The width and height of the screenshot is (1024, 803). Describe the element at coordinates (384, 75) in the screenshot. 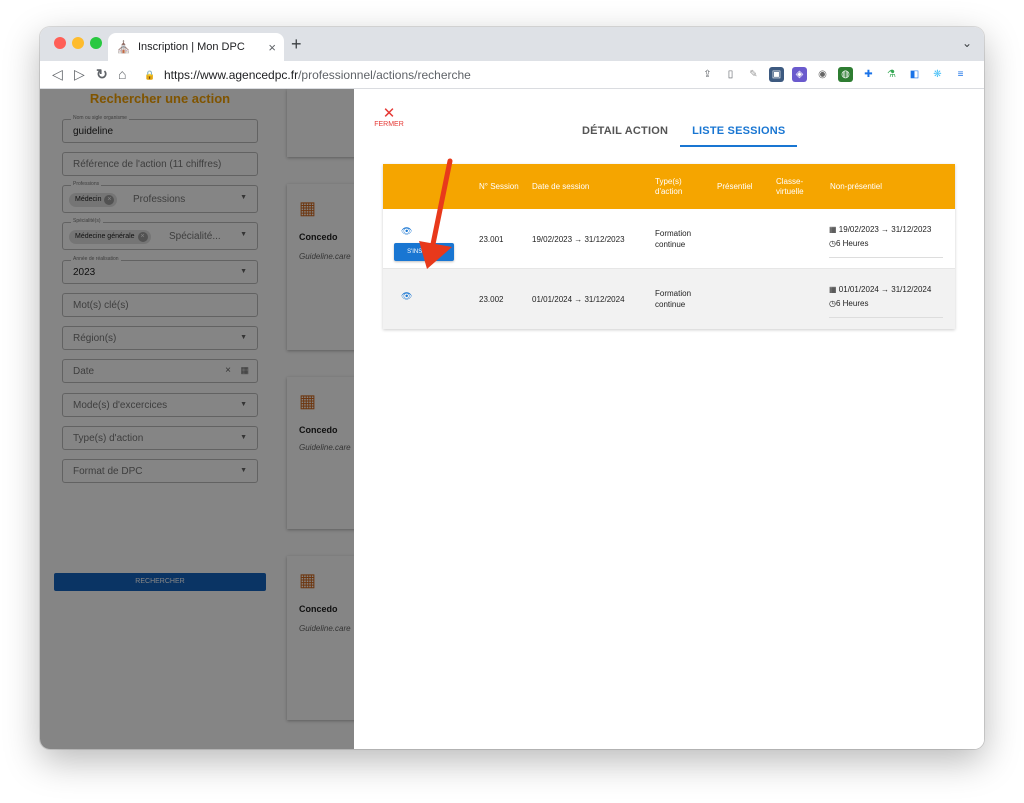

I see `url-path: /professionnel/actions/recherche` at that location.